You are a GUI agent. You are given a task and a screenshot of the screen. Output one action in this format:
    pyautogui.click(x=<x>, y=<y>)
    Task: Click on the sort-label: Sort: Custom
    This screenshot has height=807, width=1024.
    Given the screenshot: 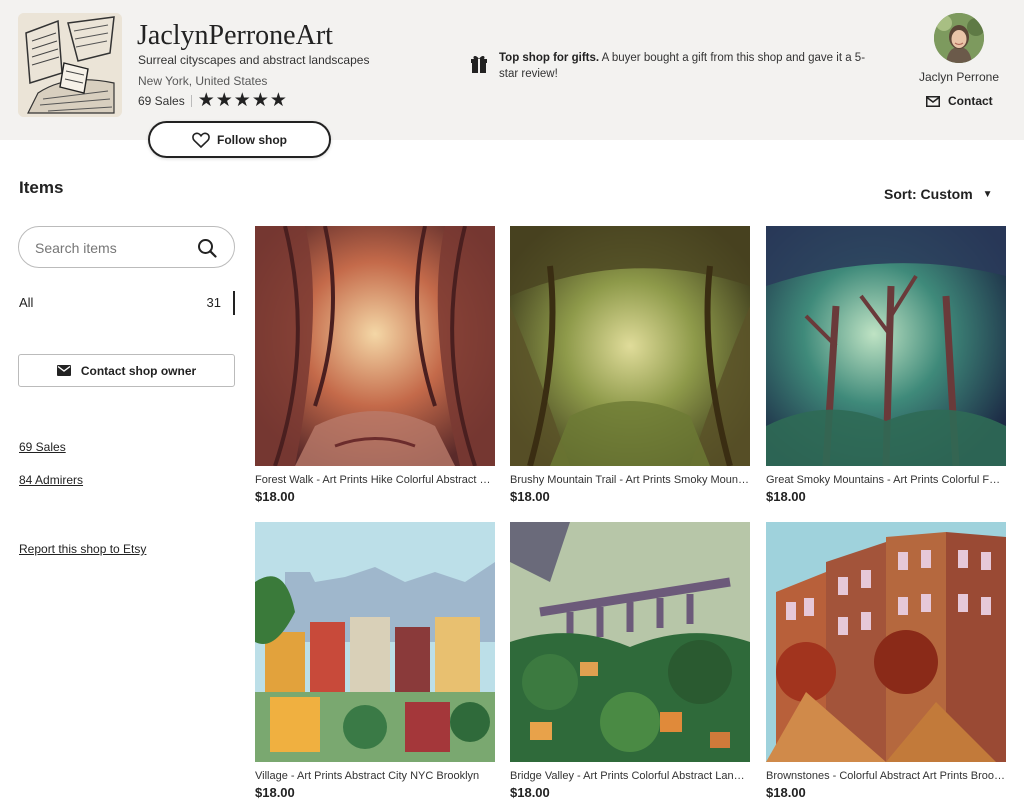 What is the action you would take?
    pyautogui.click(x=928, y=194)
    